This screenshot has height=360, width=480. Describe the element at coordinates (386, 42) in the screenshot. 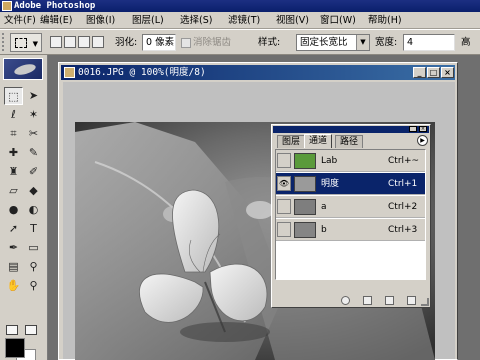

I see `width-label: 宽度:` at that location.